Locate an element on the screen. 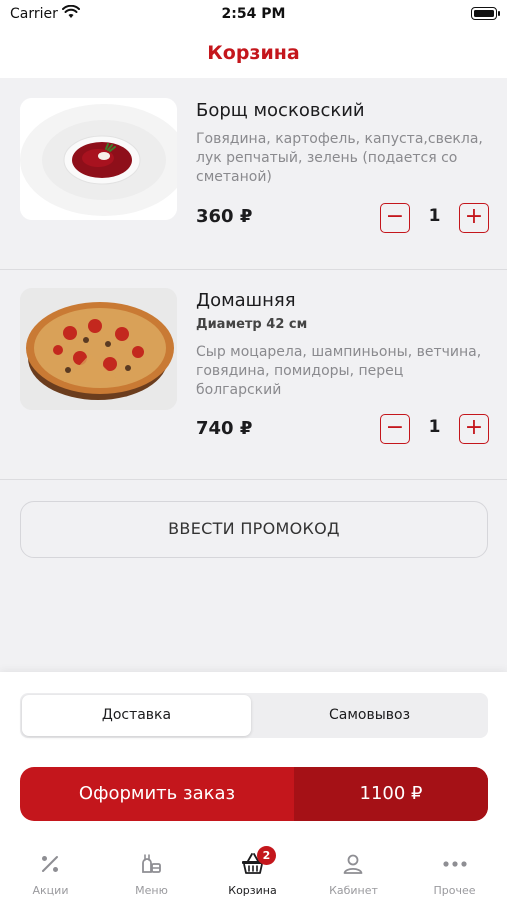 Image resolution: width=507 pixels, height=900 pixels. tab-menu: Меню is located at coordinates (151, 870).